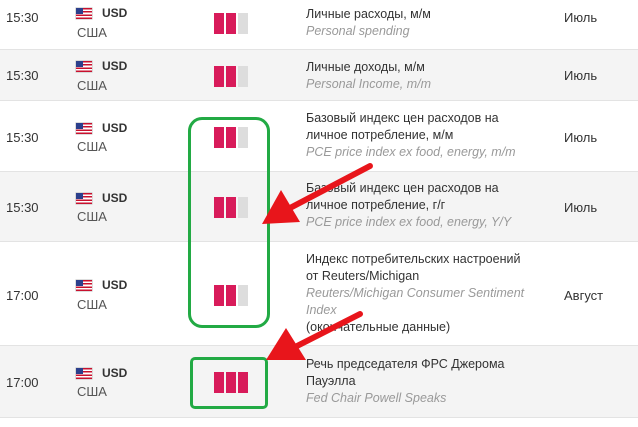 Image resolution: width=638 pixels, height=427 pixels. I want to click on event-title-en: Personal spending, so click(358, 31).